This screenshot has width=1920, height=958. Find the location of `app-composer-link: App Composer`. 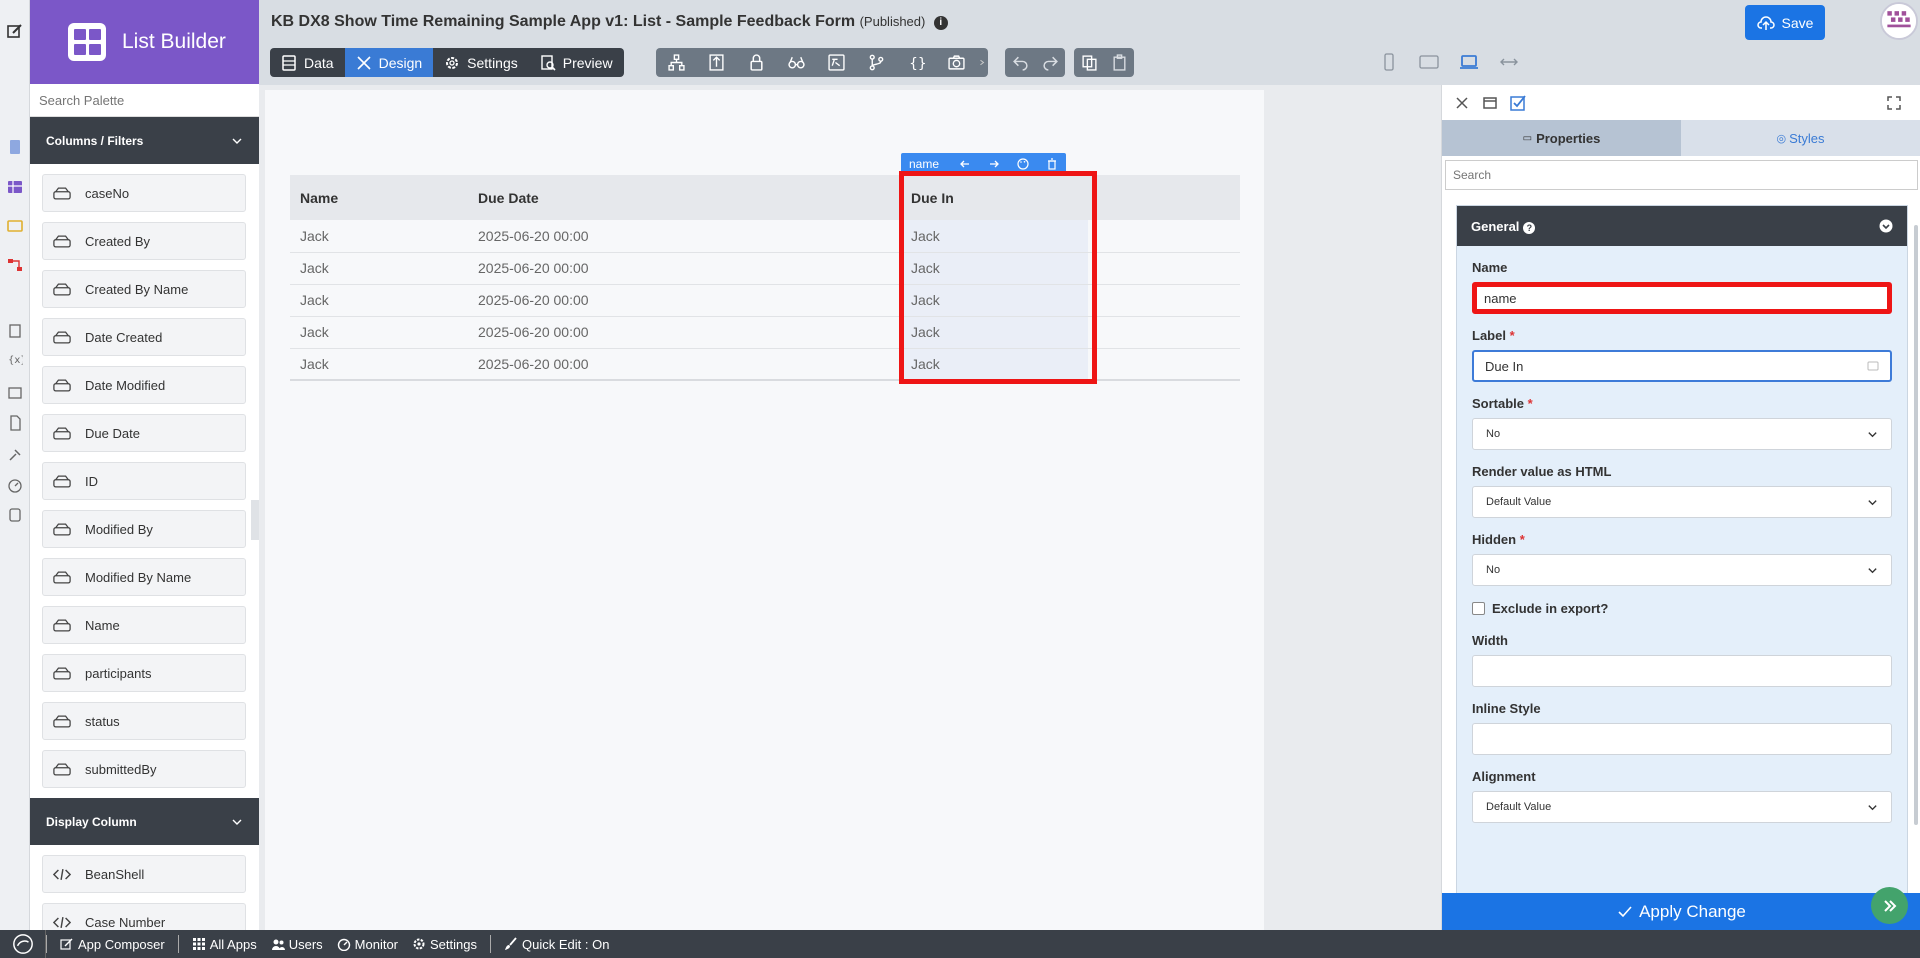

app-composer-link: App Composer is located at coordinates (112, 944).